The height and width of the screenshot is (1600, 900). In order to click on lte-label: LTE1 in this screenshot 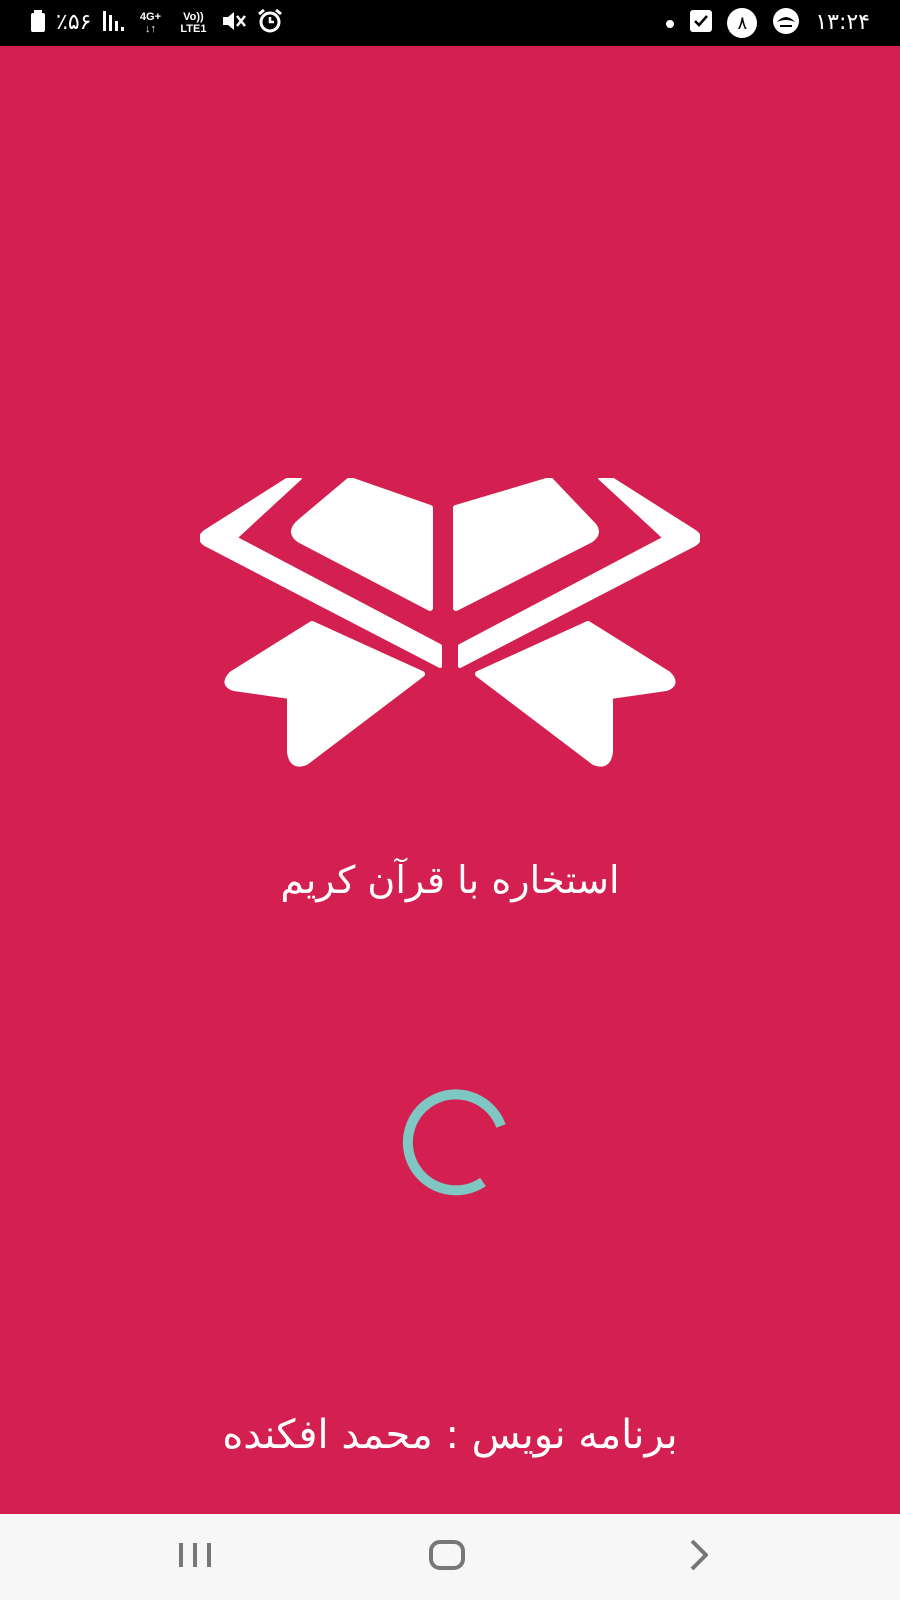, I will do `click(193, 29)`.